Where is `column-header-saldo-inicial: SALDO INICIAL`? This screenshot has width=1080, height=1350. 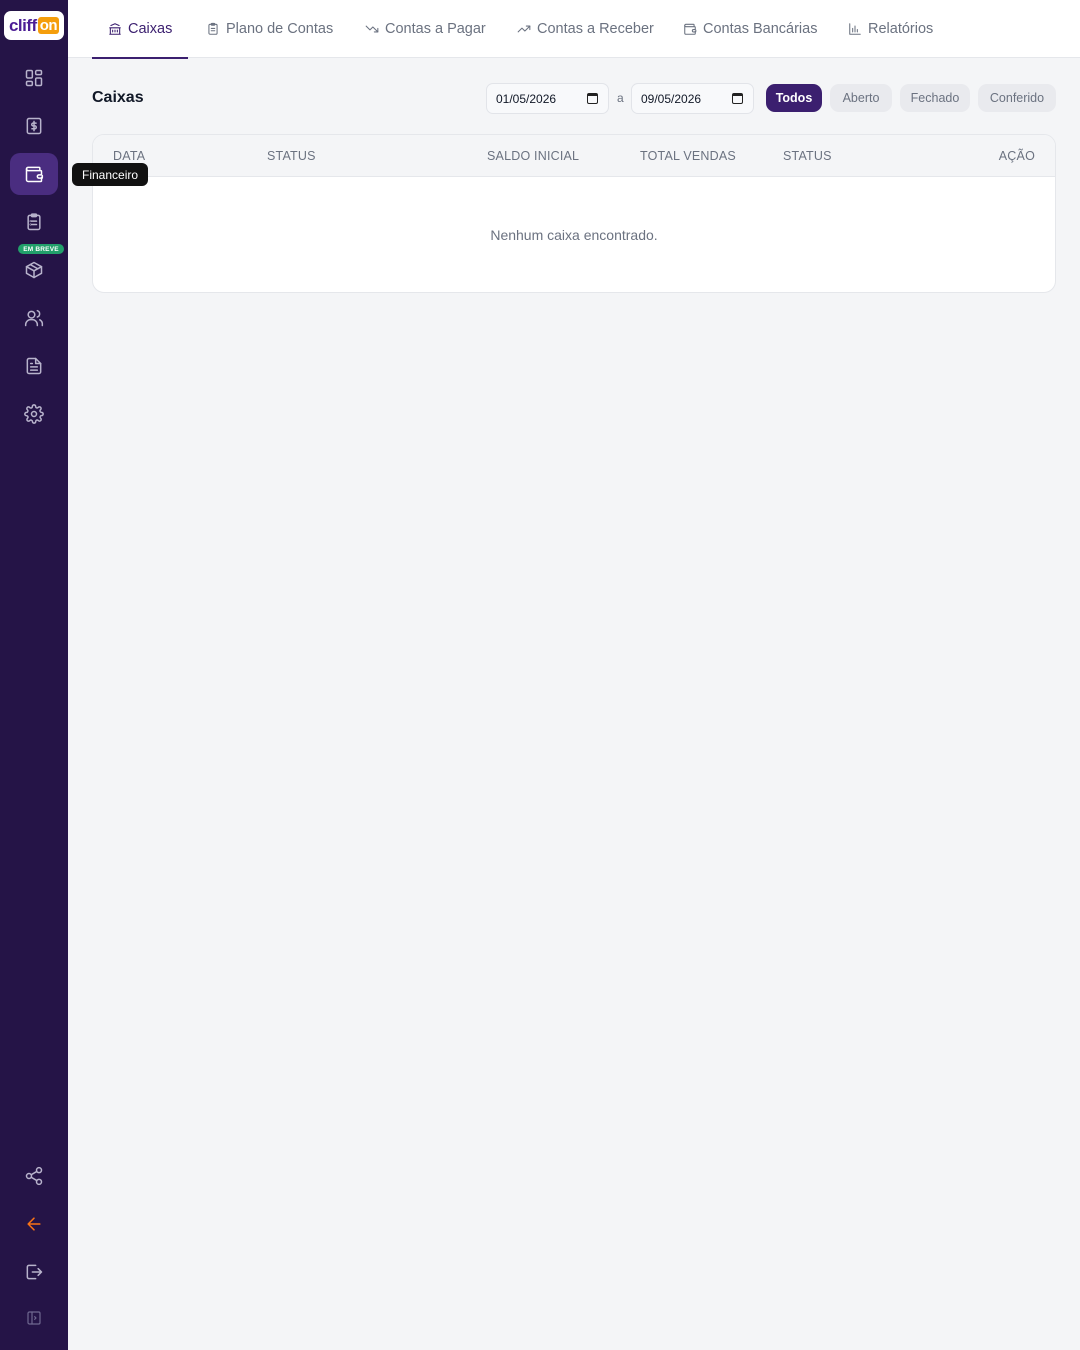
column-header-saldo-inicial: SALDO INICIAL is located at coordinates (533, 156).